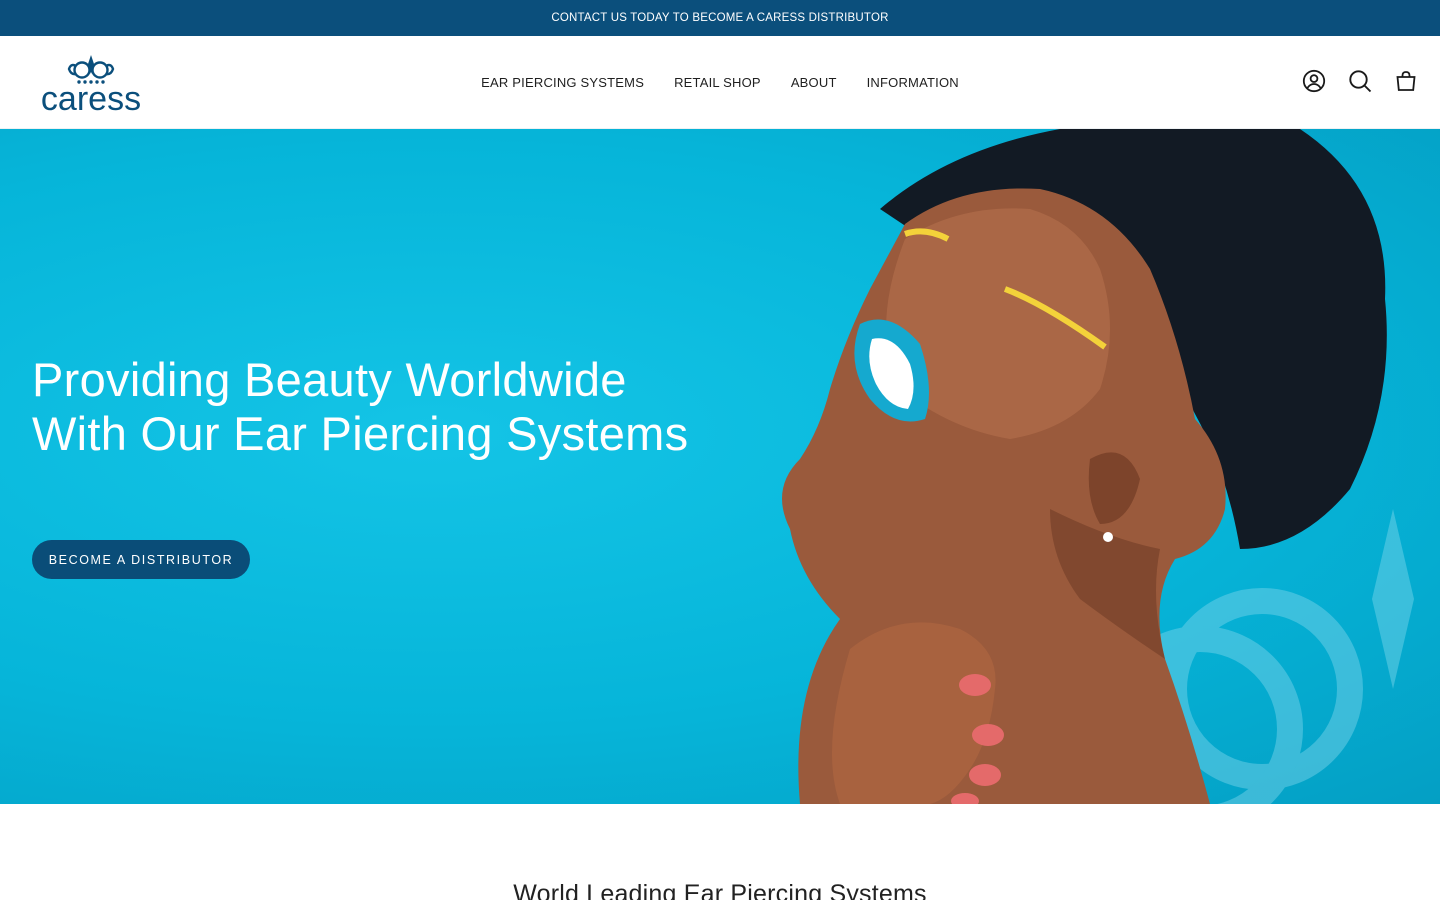 This screenshot has height=900, width=1440. I want to click on nav-information: INFORMATION, so click(913, 82).